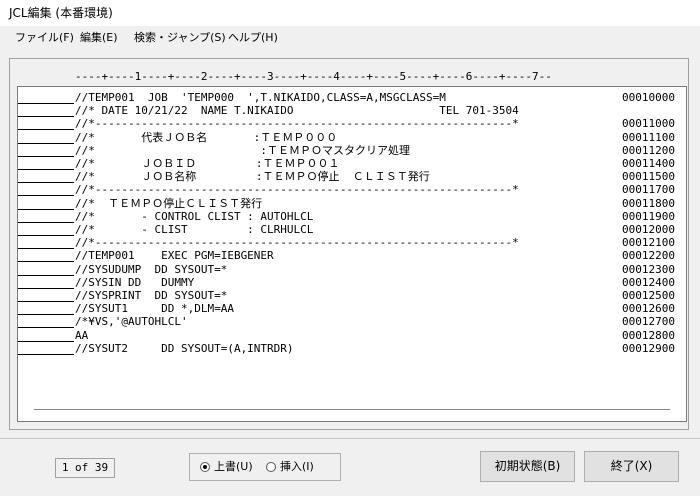 The width and height of the screenshot is (700, 496). I want to click on line-code: //* ＪＯＢ名称 :ＴＥＭＰＯ停止 ＣＬＩＳＴ発行, so click(252, 176).